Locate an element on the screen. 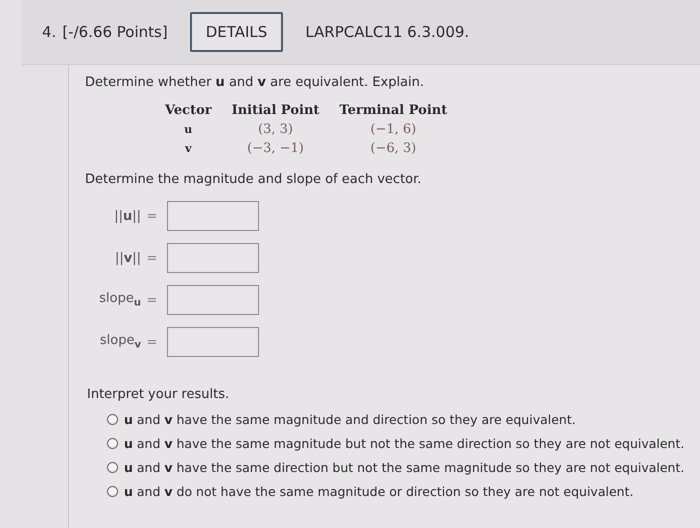 Image resolution: width=700 pixels, height=528 pixels. answer-label: slope$_{u}$ is located at coordinates (119, 300).